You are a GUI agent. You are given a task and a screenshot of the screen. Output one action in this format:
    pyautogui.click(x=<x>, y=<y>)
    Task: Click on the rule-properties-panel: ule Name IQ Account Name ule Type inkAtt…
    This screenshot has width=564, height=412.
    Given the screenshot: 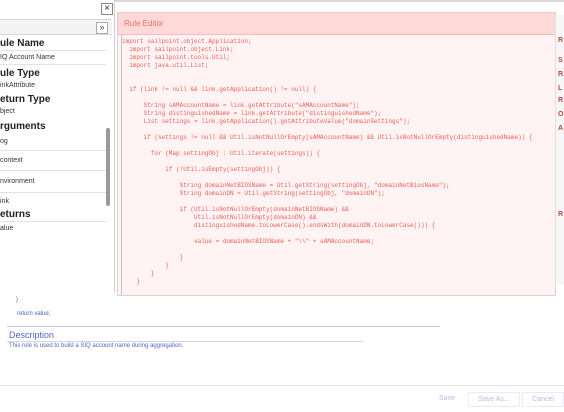 What is the action you would take?
    pyautogui.click(x=57, y=146)
    